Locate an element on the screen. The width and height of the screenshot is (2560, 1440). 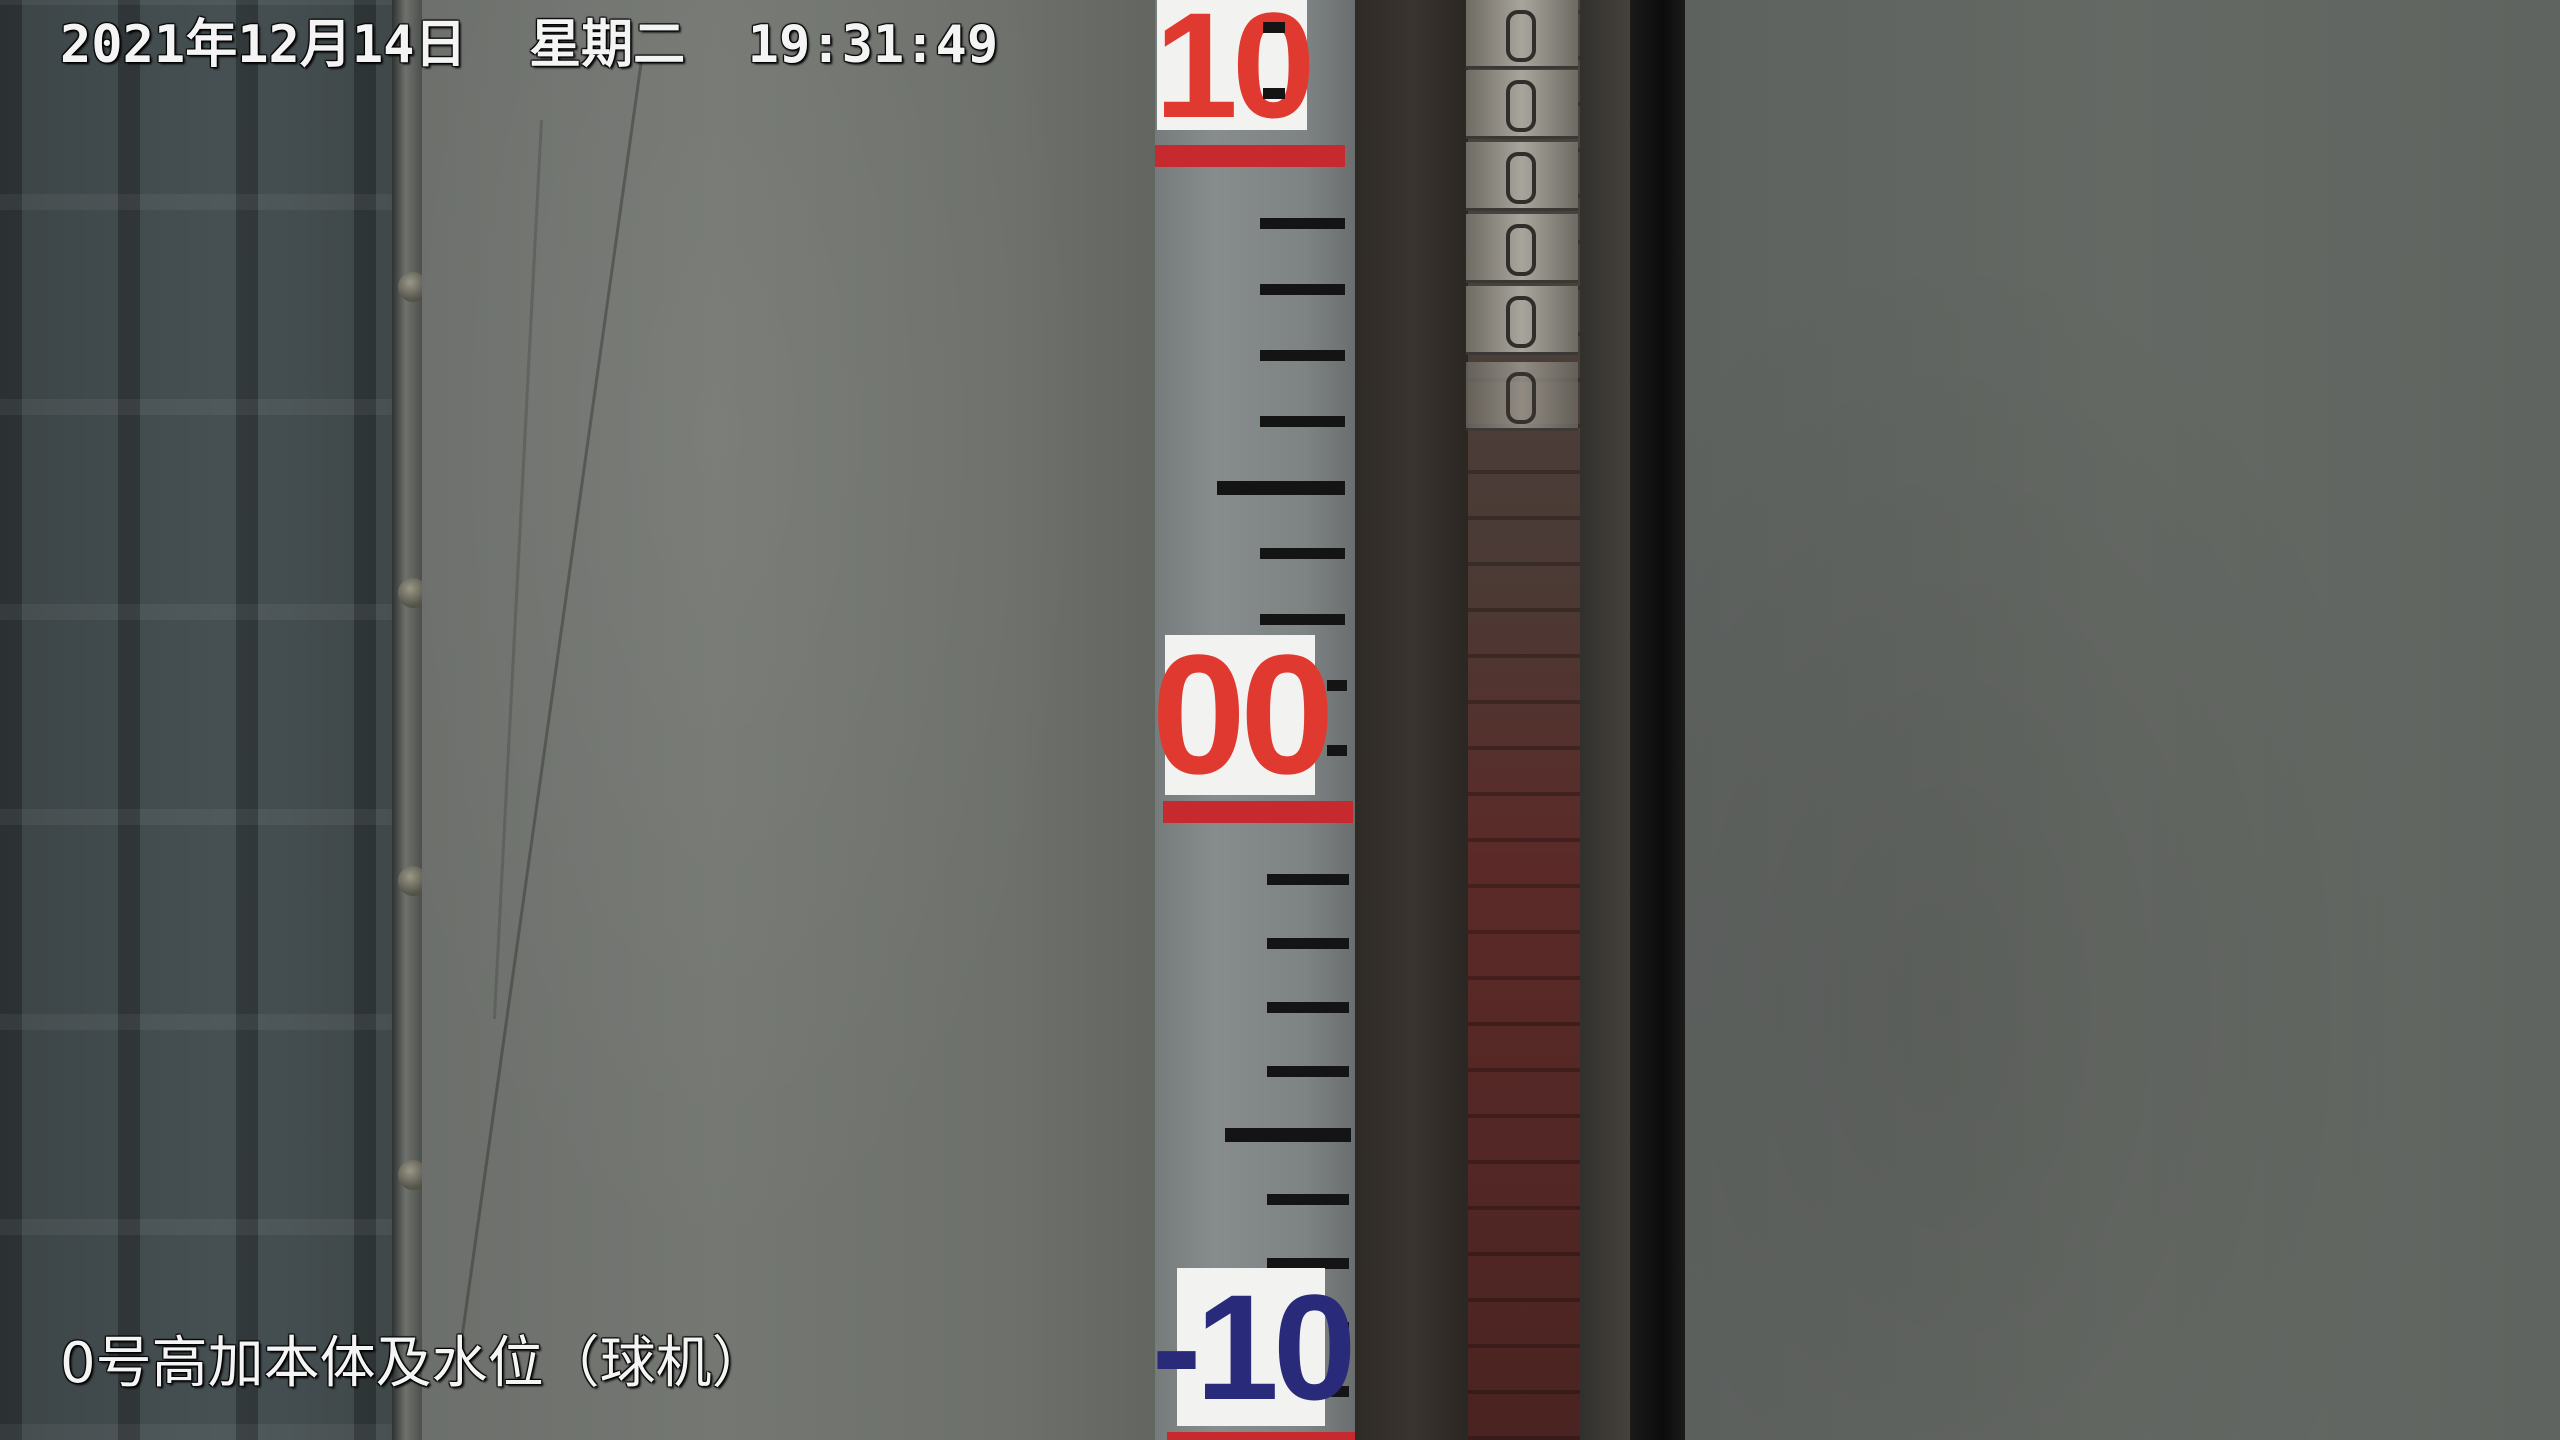
scale-label-text: -10 is located at coordinates (1254, 1347).